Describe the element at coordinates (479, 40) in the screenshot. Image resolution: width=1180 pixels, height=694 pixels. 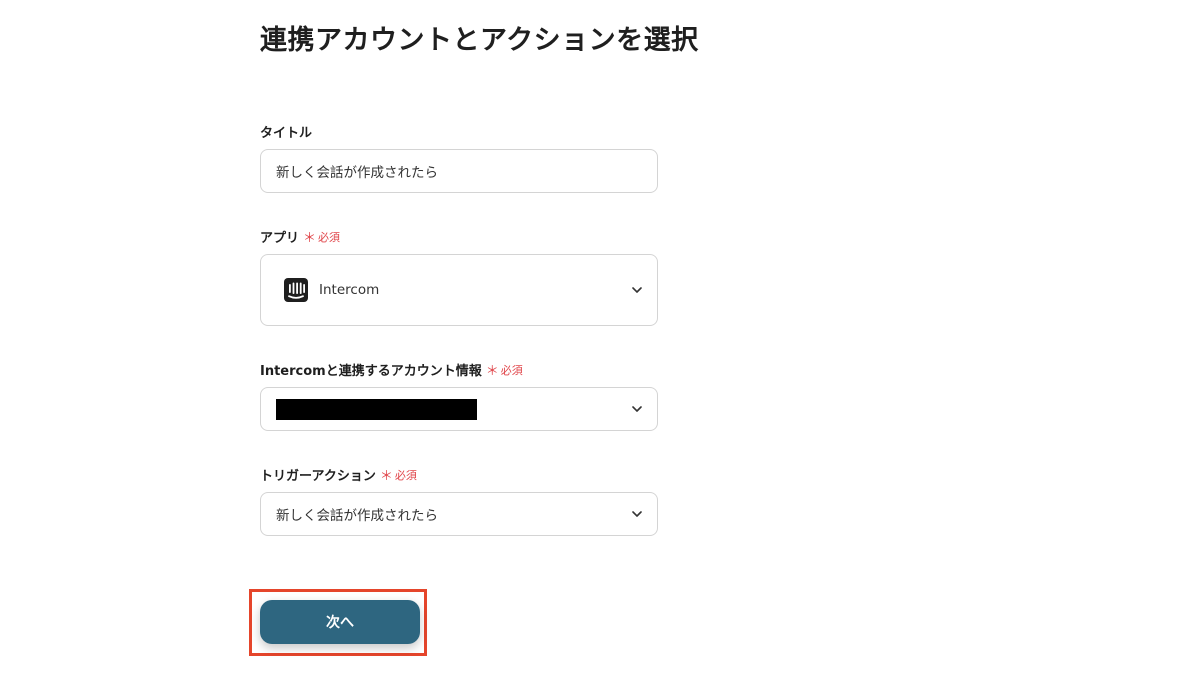
I see `page-title: 連携アカウントとアクションを選択` at that location.